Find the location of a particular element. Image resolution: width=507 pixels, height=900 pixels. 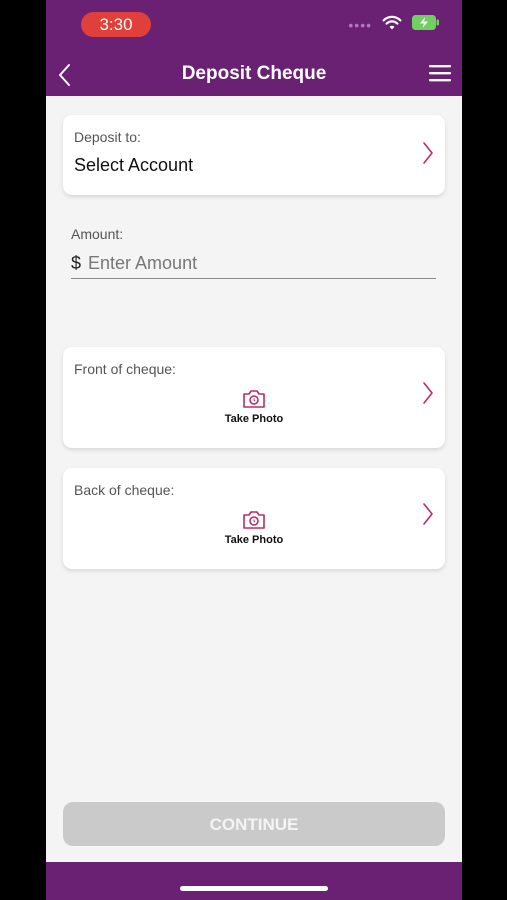

status-icons: •••• is located at coordinates (394, 25).